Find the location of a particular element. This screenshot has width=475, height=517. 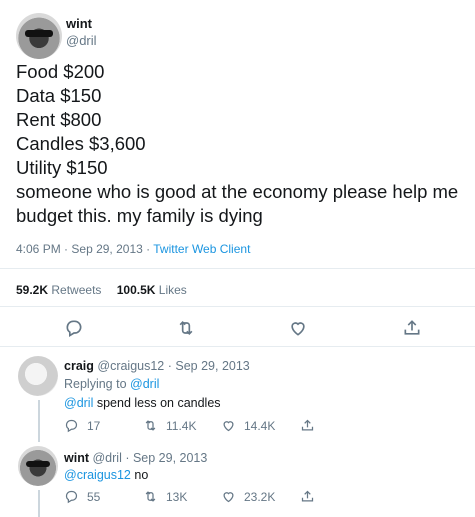

like-button: 23.2K is located at coordinates (248, 496).